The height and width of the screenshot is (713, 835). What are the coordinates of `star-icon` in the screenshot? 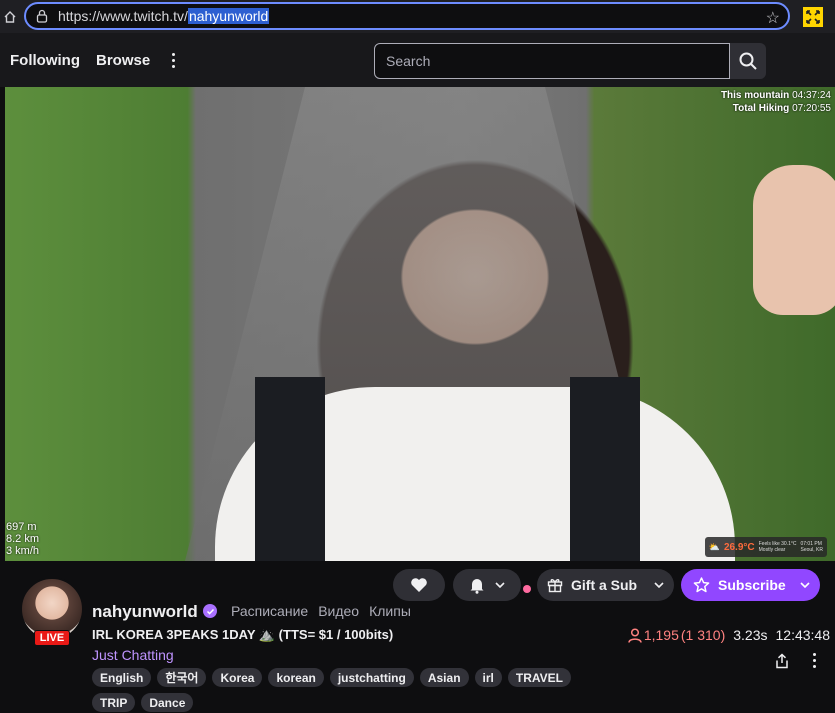 It's located at (701, 585).